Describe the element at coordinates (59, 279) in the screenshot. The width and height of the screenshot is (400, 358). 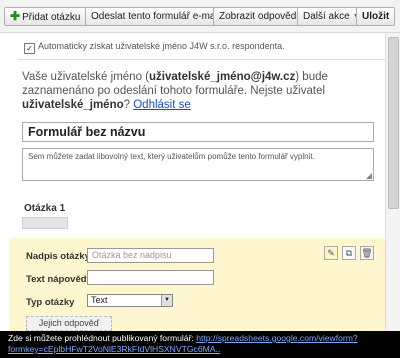
I see `help-text-label: Text nápovědy` at that location.